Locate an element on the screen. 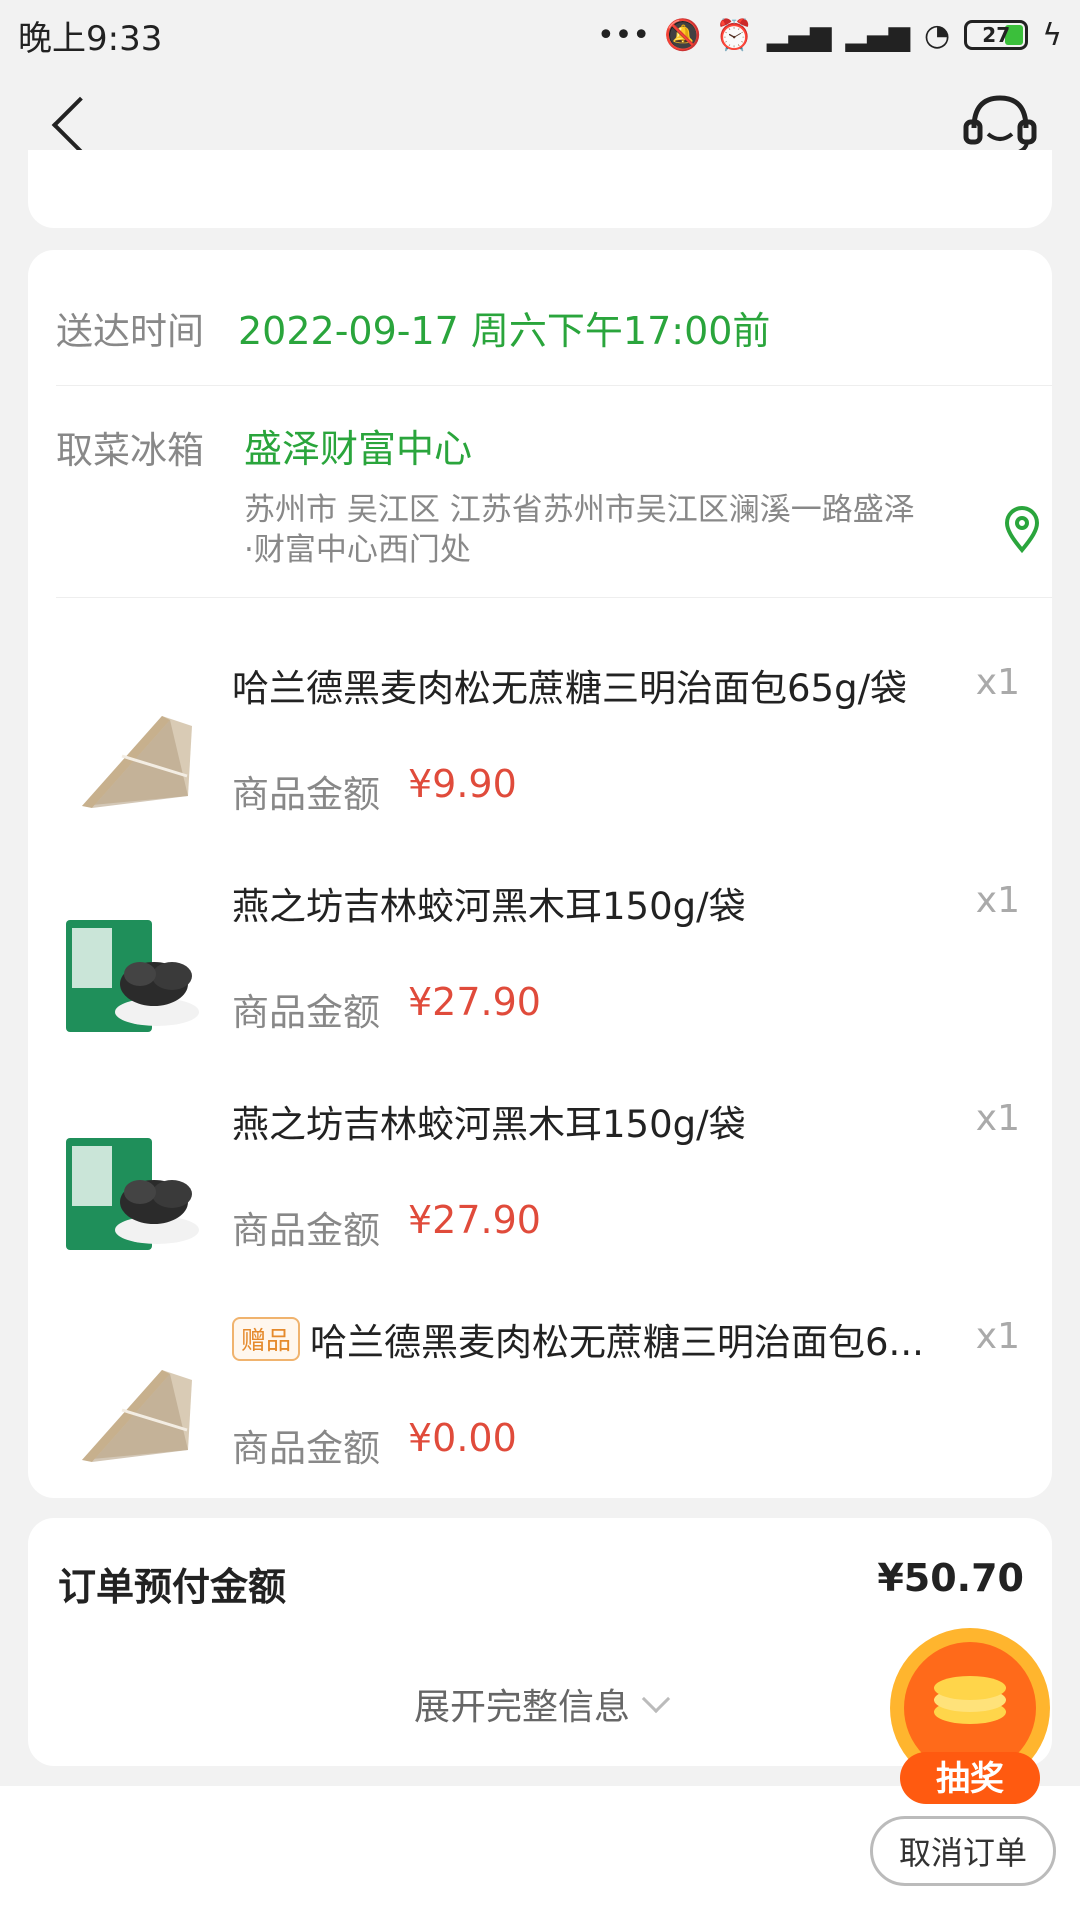  delivery-time-value: 2022-09-17 周六下午17:00前 is located at coordinates (504, 331).